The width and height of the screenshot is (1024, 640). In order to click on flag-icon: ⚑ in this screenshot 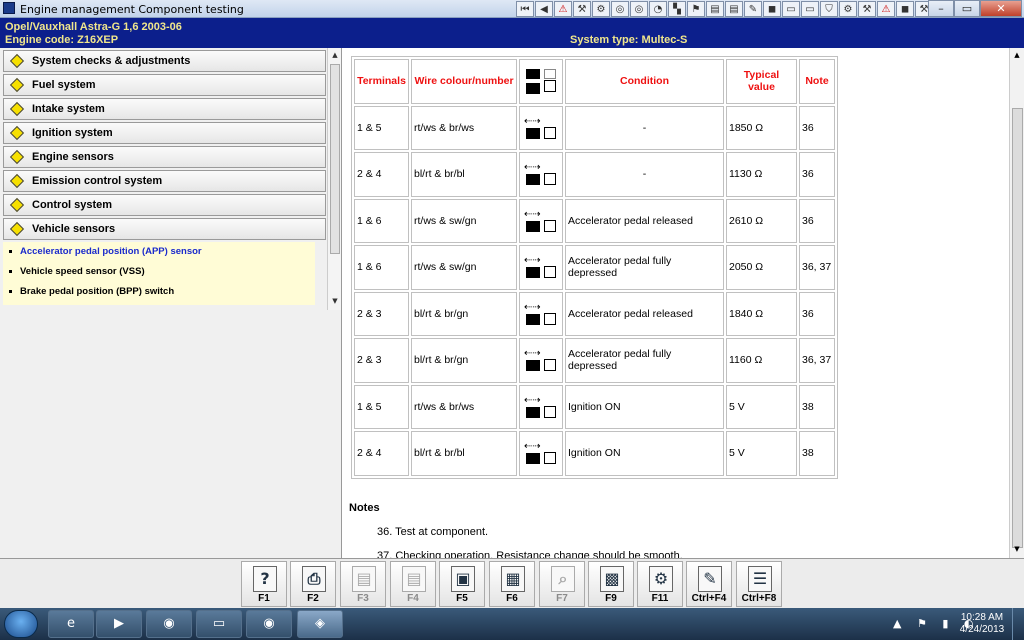, I will do `click(696, 9)`.